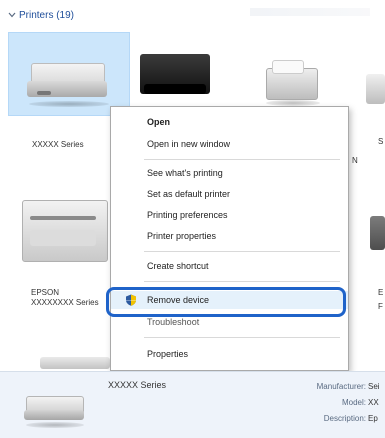 This screenshot has height=438, width=385. I want to click on device-label: XXXXX Series, so click(58, 144).